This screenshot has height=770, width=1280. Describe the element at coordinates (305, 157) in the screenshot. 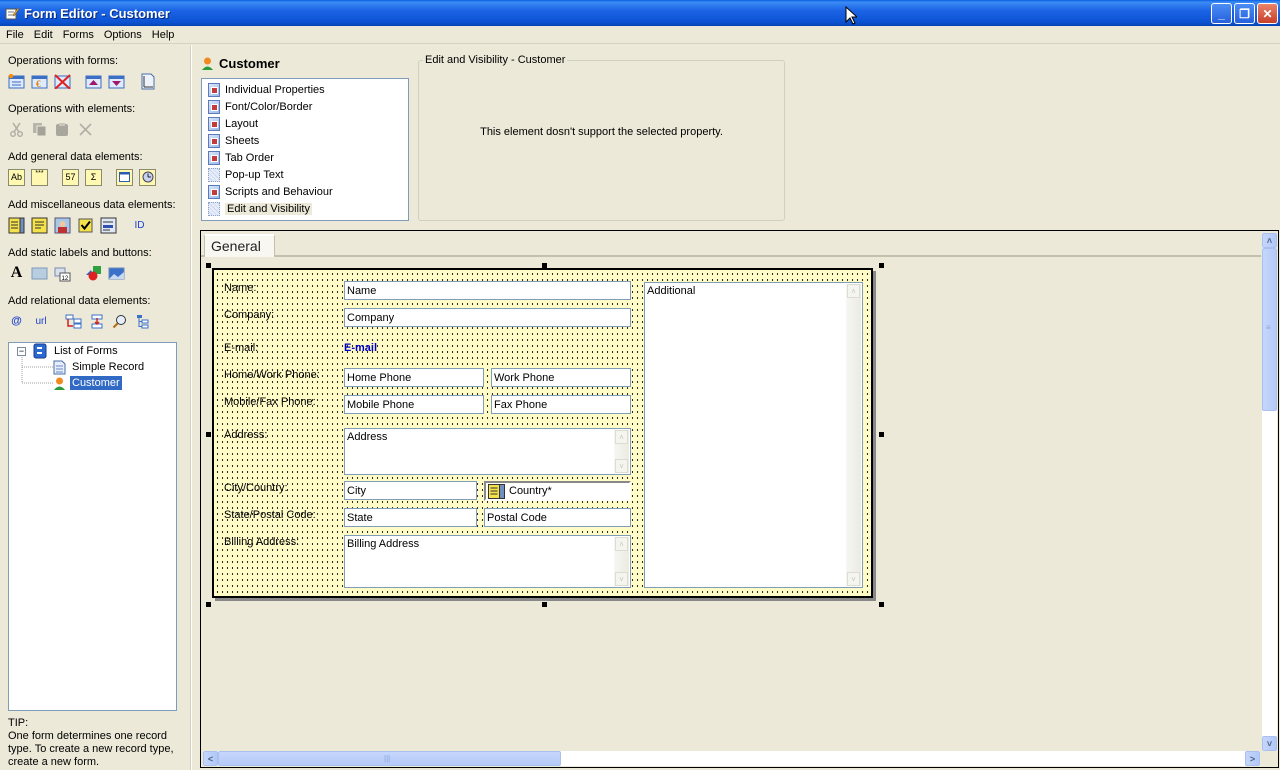

I see `property-tab-order: Tab Order` at that location.